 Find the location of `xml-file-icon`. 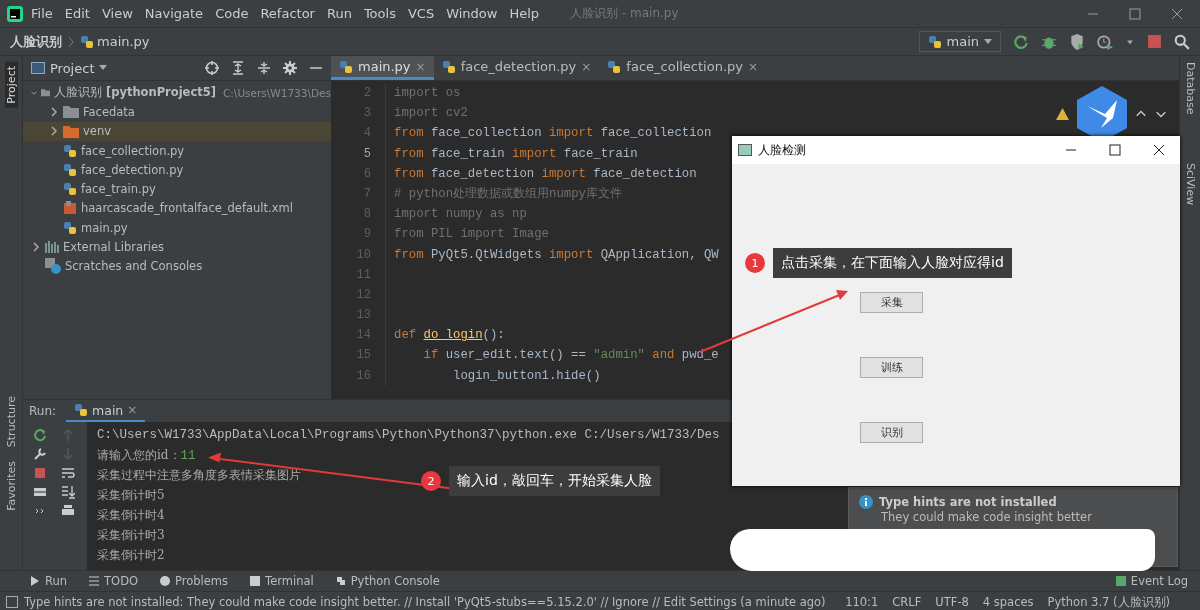

xml-file-icon is located at coordinates (70, 208).